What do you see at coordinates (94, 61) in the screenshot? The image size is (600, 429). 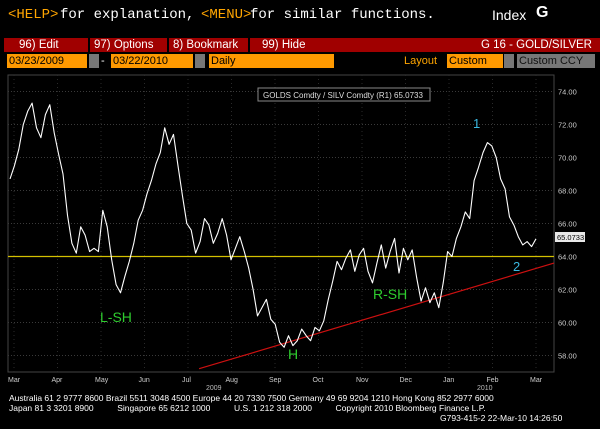 I see `start-date-dropdown` at bounding box center [94, 61].